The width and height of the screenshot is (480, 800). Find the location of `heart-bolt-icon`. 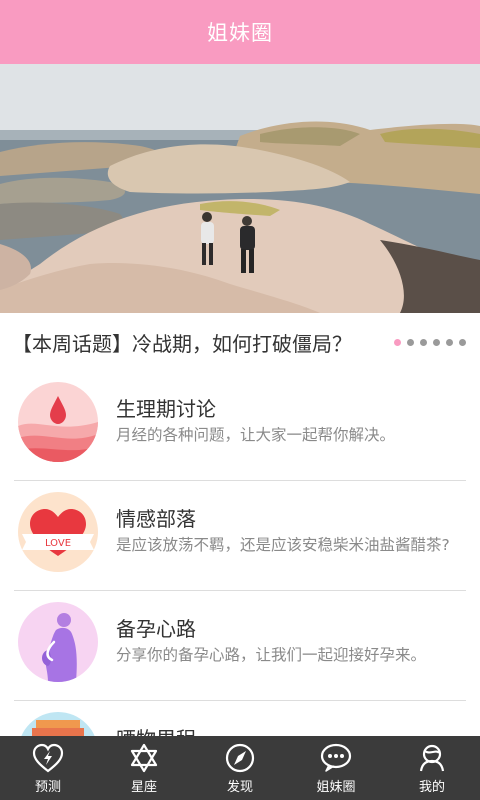

heart-bolt-icon is located at coordinates (48, 758).